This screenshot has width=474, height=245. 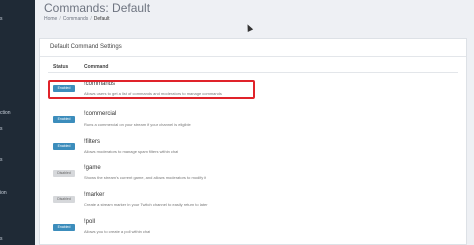 What do you see at coordinates (61, 67) in the screenshot?
I see `column-header-status: Status` at bounding box center [61, 67].